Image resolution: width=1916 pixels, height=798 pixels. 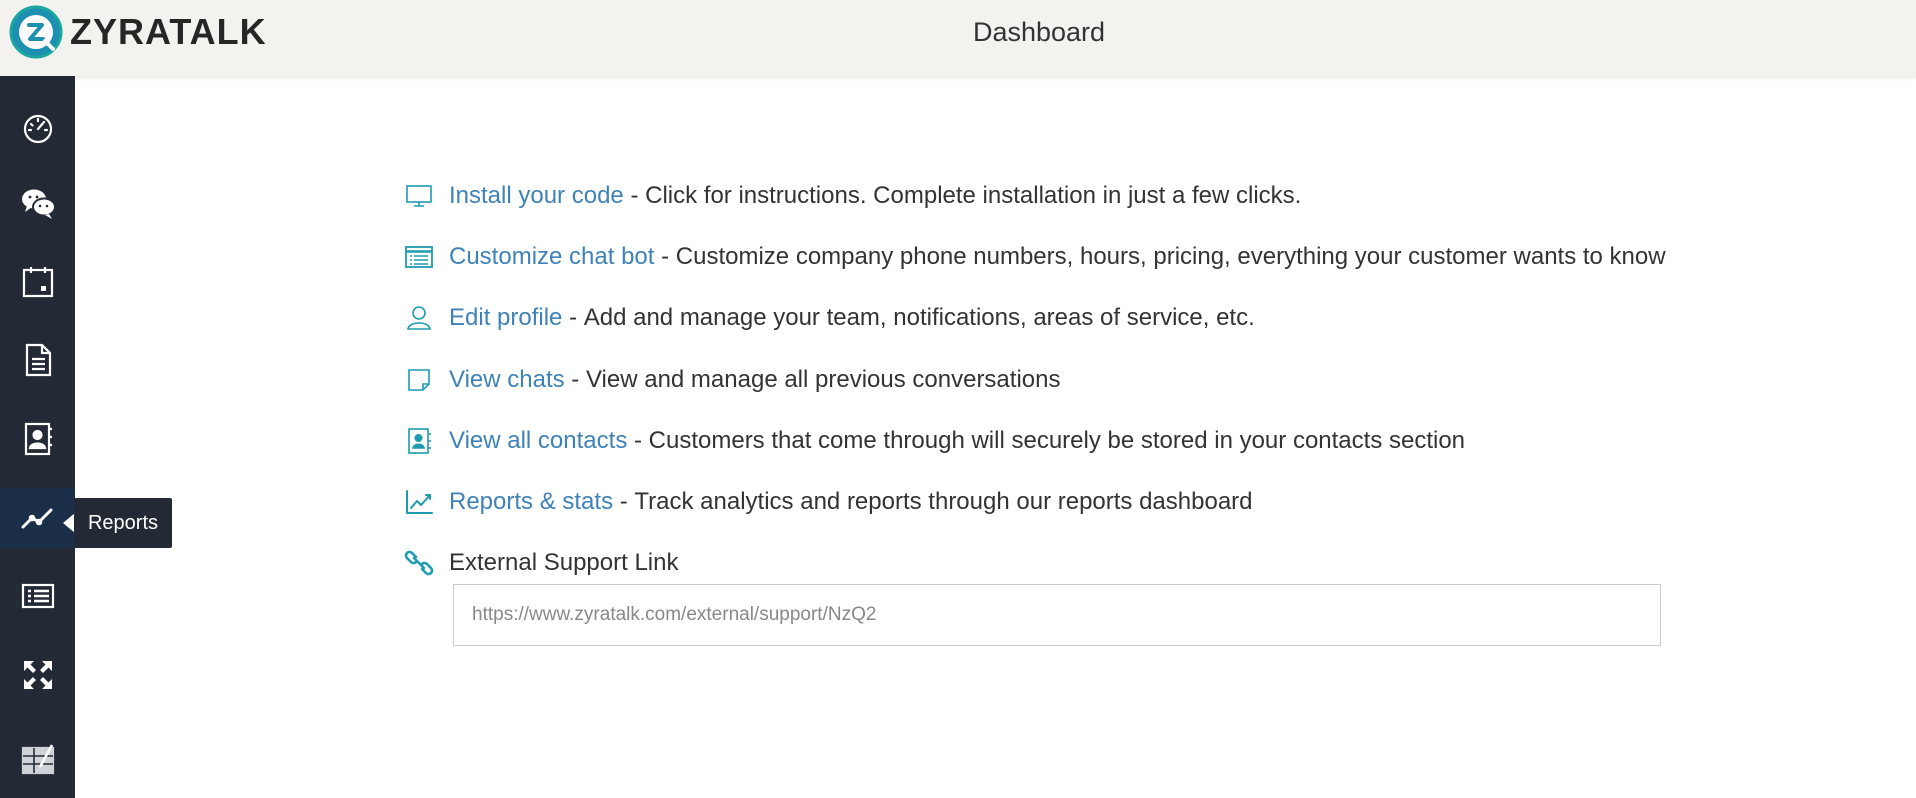 I want to click on chat-bubbles-icon, so click(x=38, y=204).